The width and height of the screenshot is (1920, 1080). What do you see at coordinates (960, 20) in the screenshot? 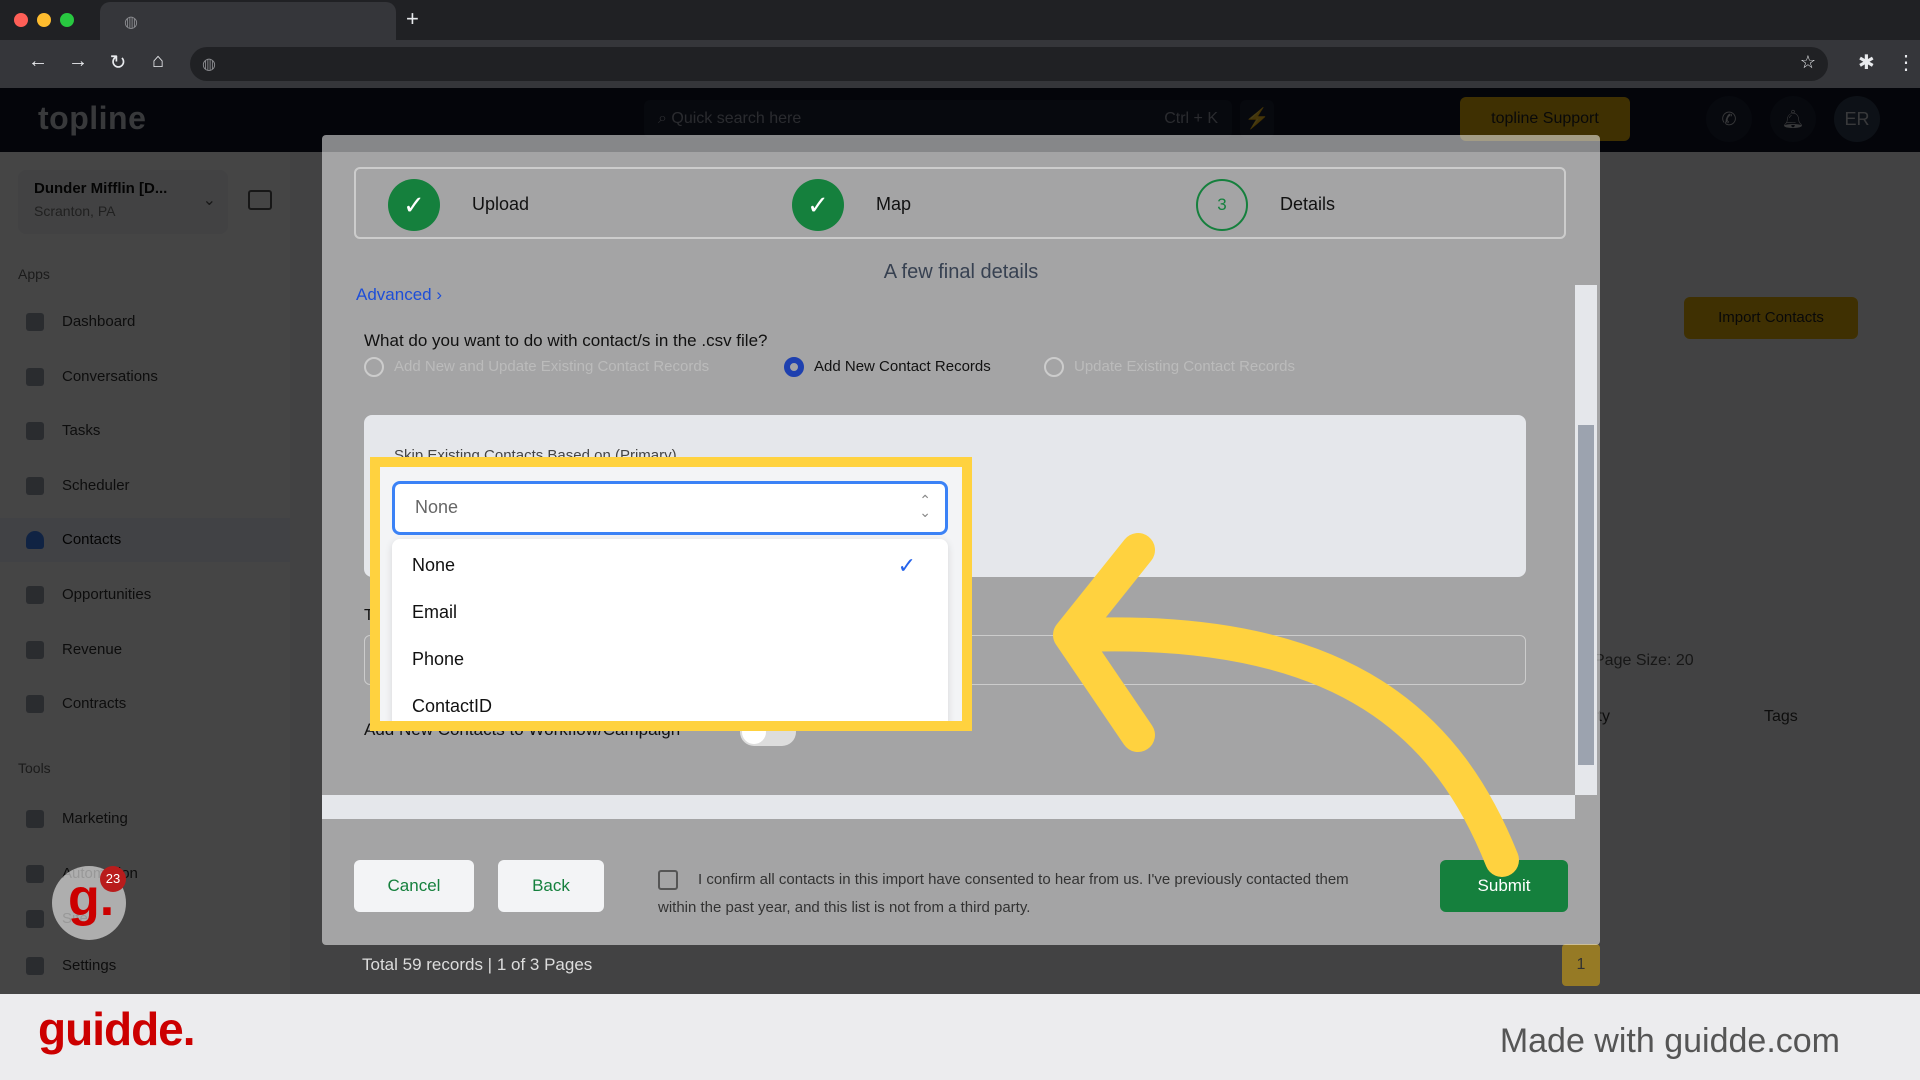
I see `browser-tab-bar: ◍ +` at bounding box center [960, 20].